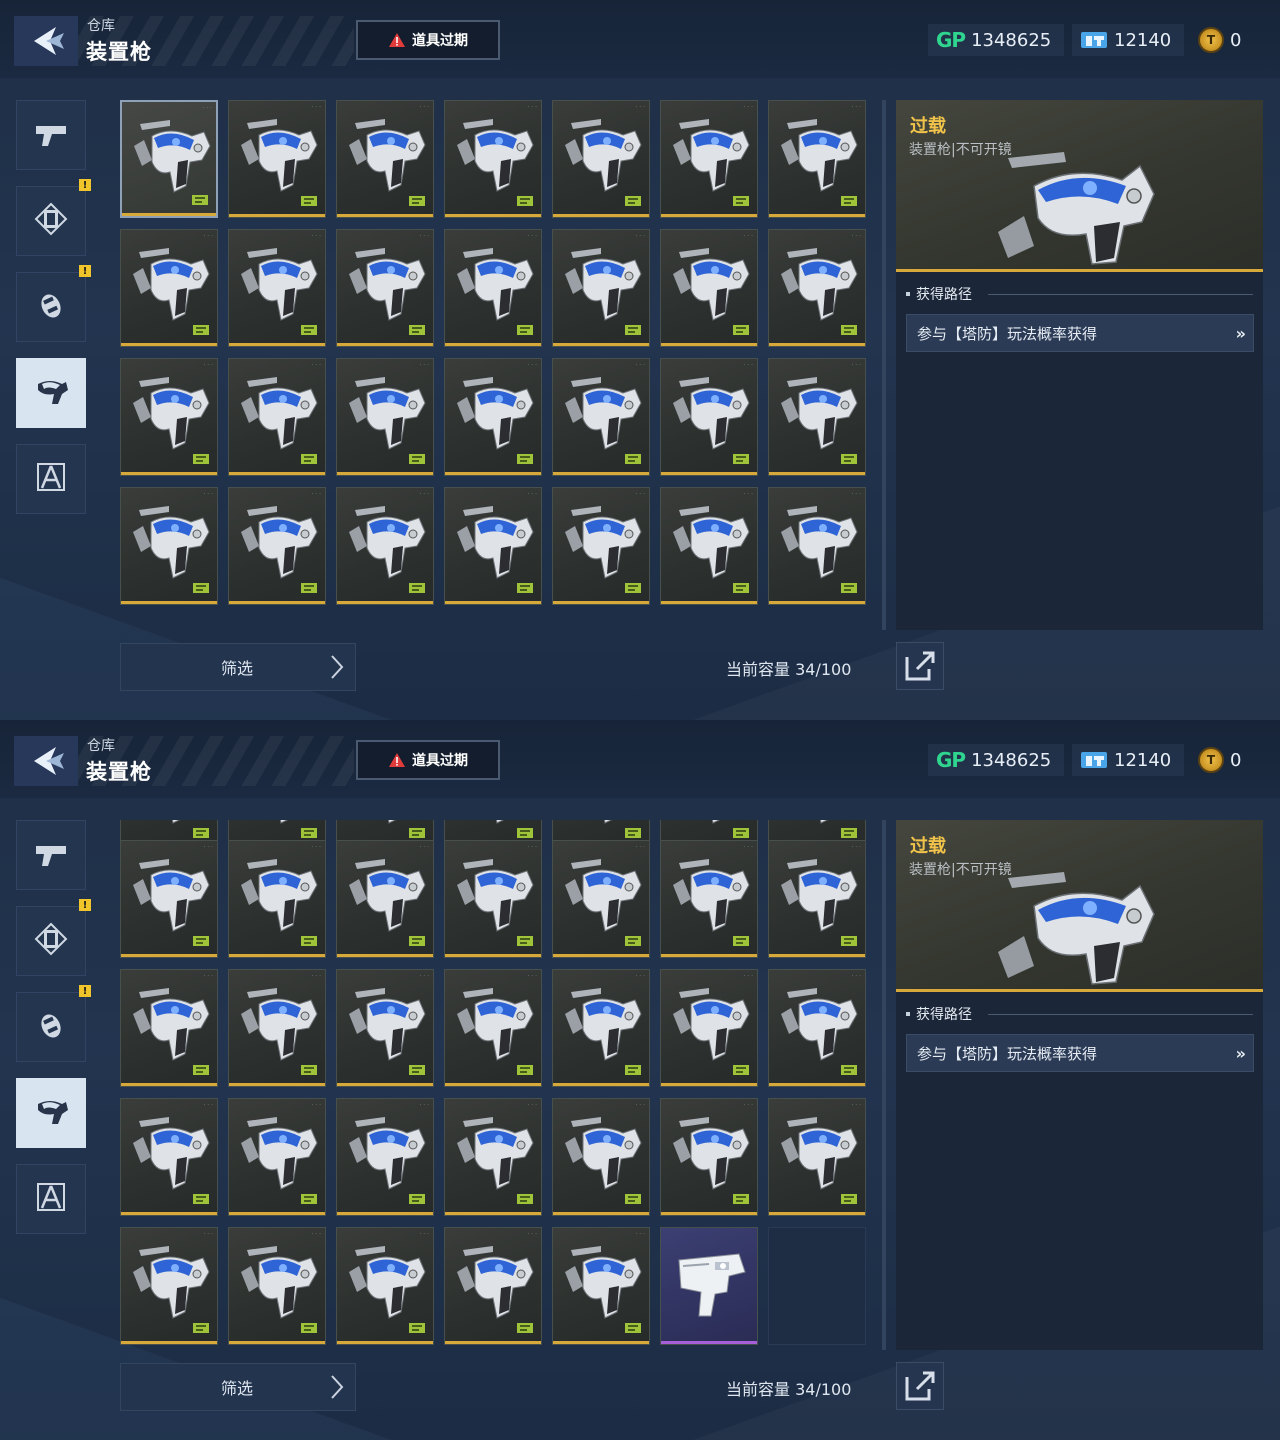 This screenshot has height=1440, width=1280. I want to click on inventory-item, so click(709, 1286).